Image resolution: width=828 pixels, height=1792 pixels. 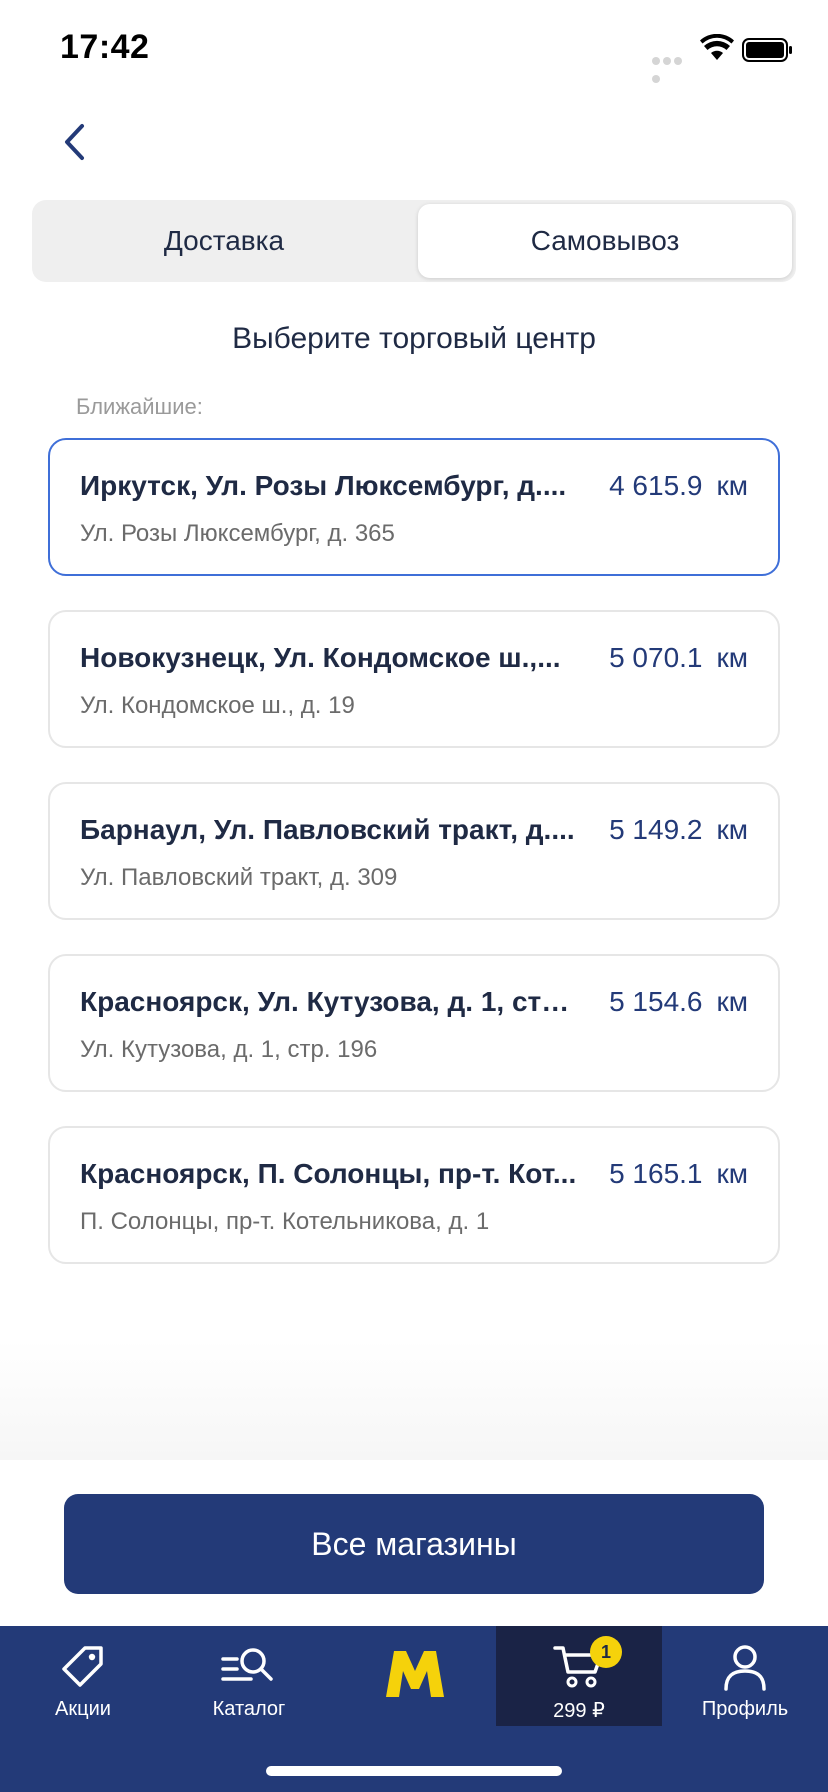 I want to click on distance-value: 5 070.1, so click(x=656, y=657).